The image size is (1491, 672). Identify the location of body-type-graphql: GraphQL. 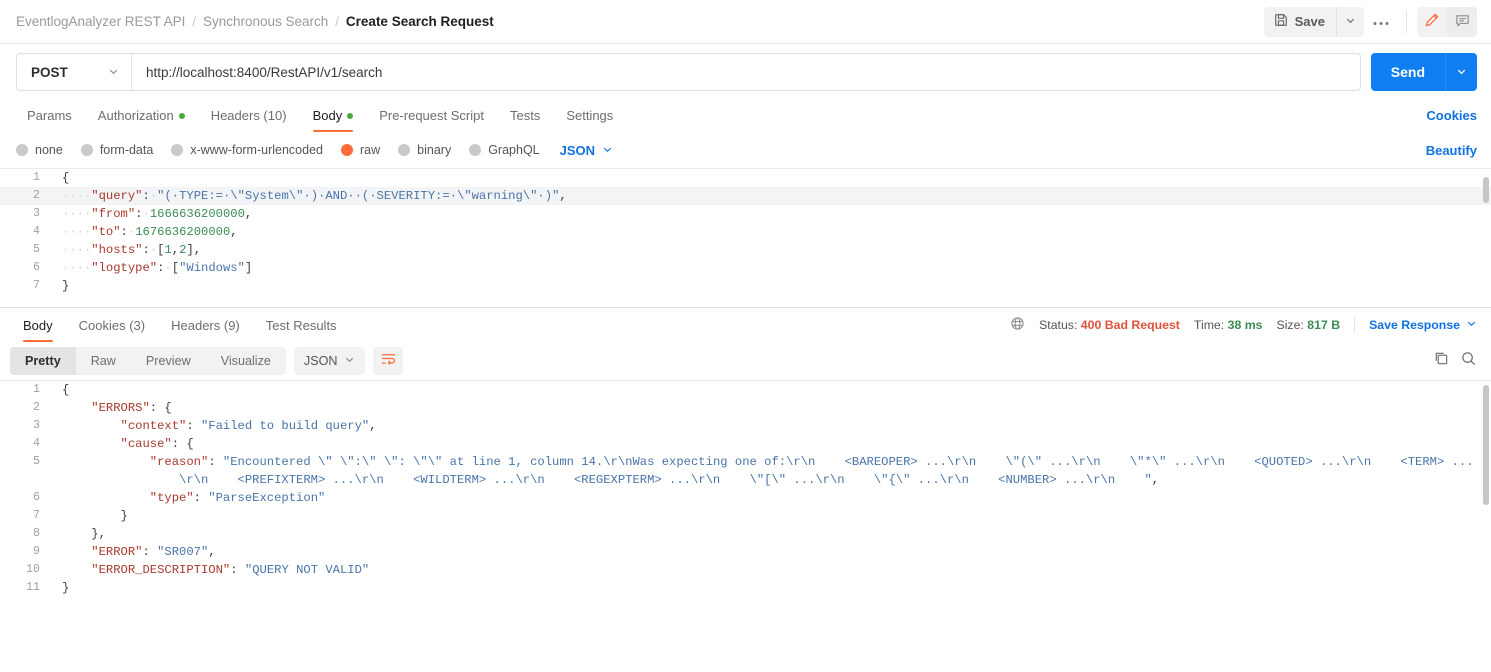
(504, 150).